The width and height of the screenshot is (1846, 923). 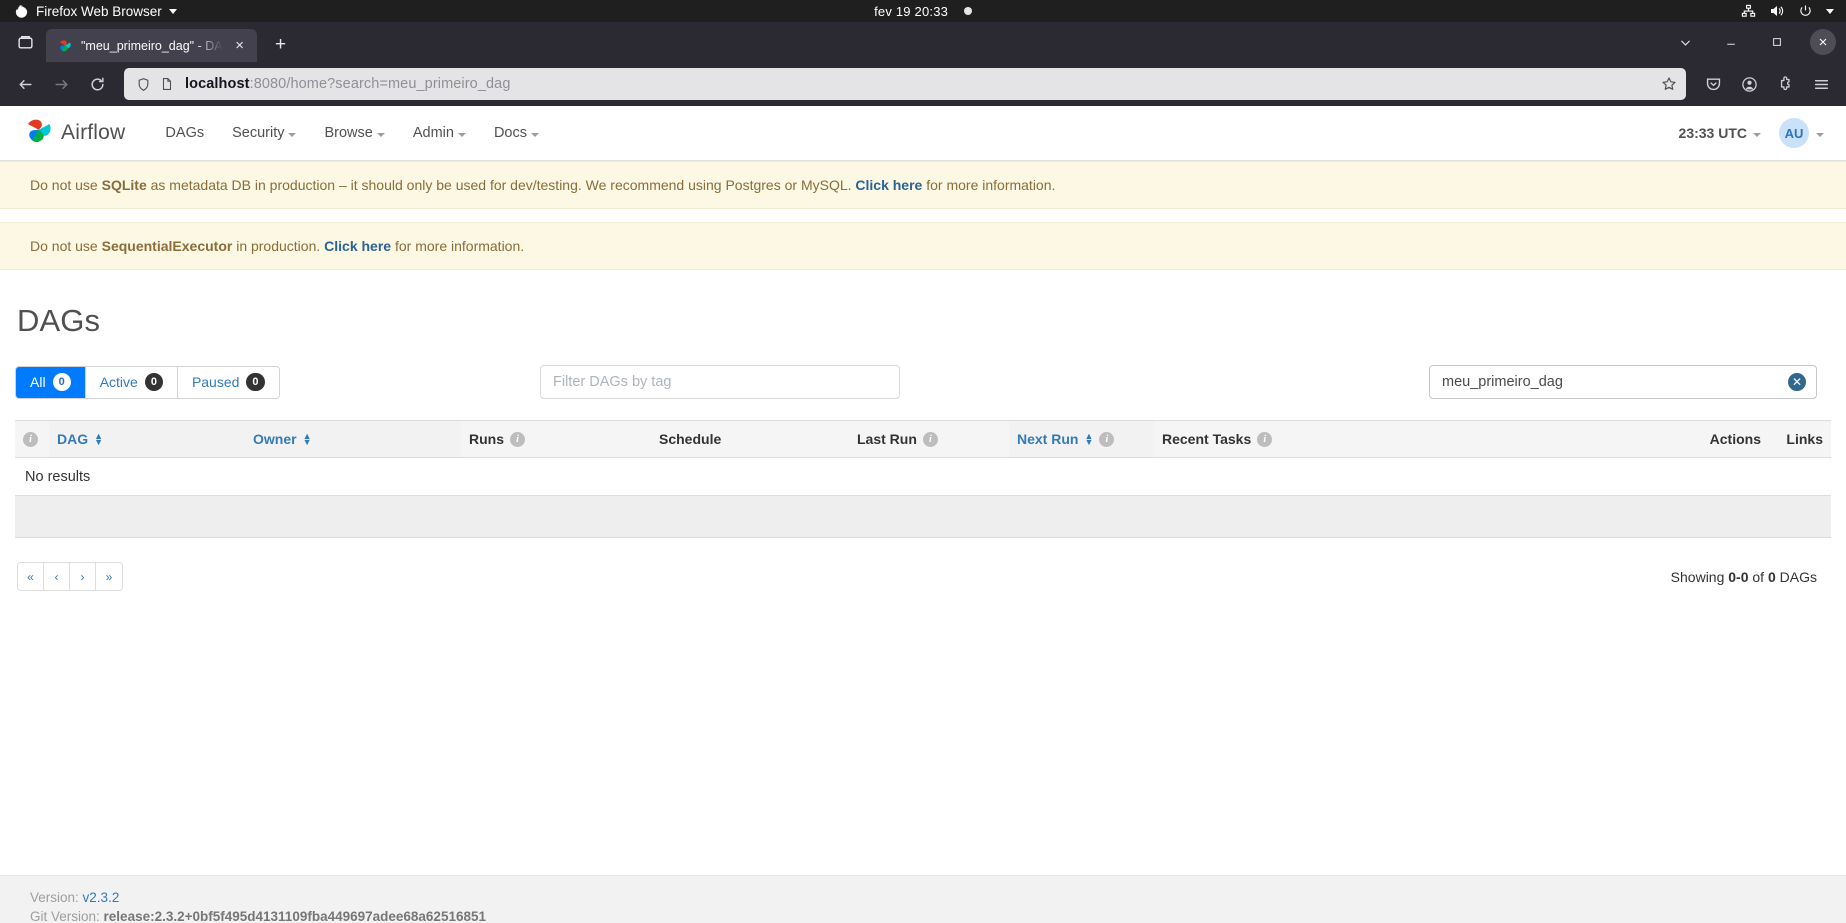 What do you see at coordinates (1777, 11) in the screenshot?
I see `volume-icon` at bounding box center [1777, 11].